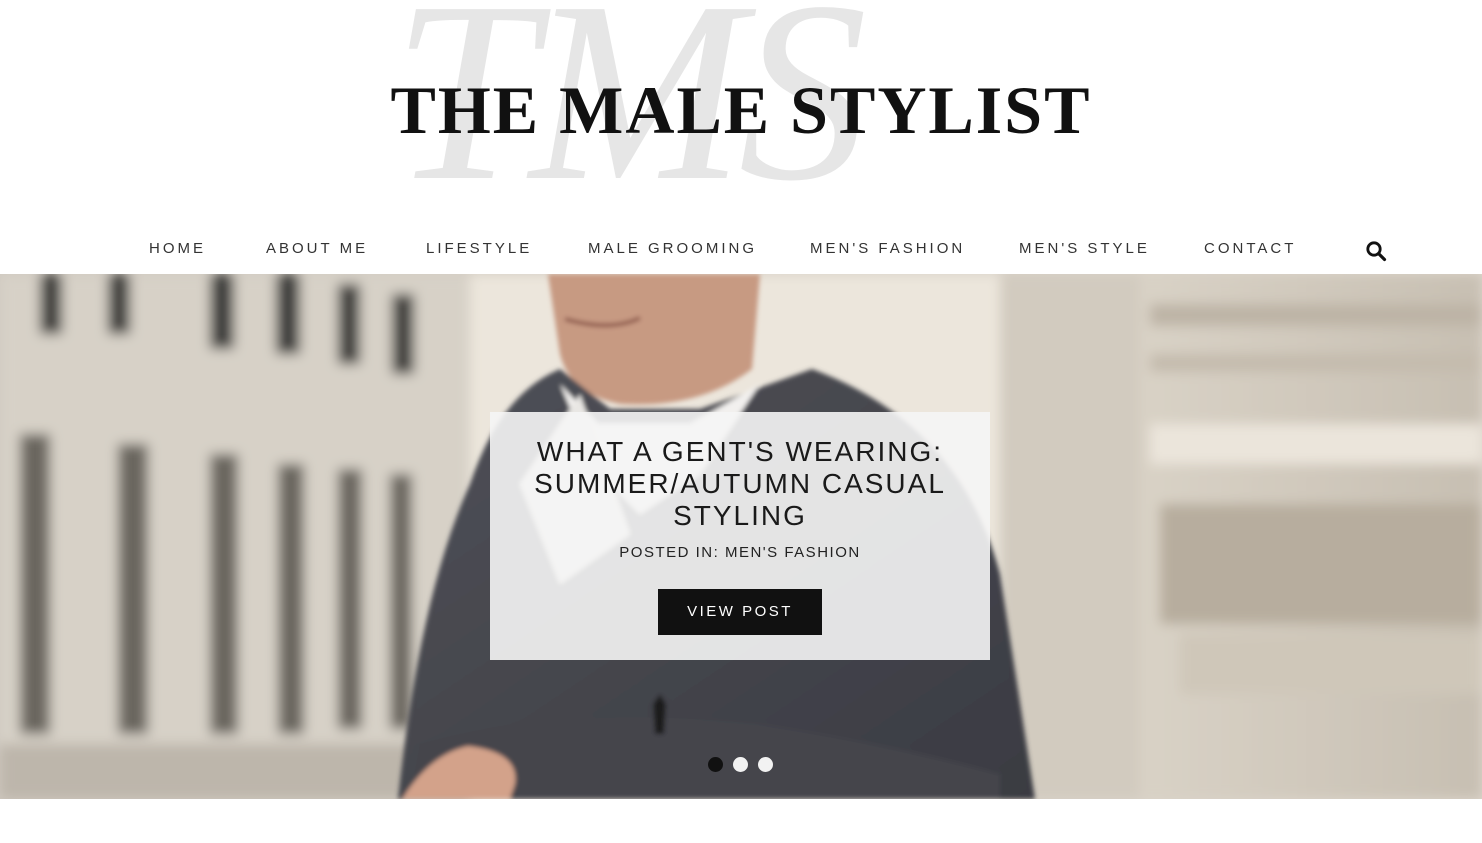 The height and width of the screenshot is (843, 1482). Describe the element at coordinates (740, 612) in the screenshot. I see `view-post-button: VIEW POST` at that location.